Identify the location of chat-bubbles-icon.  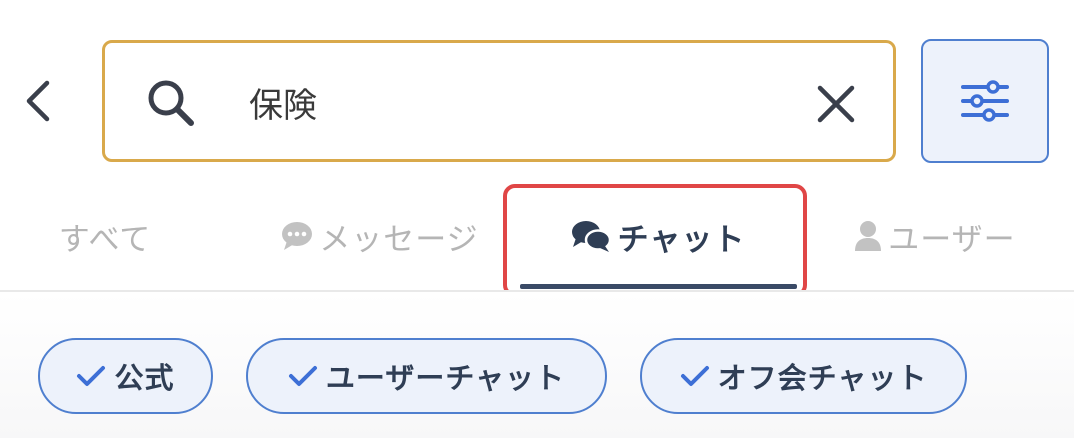
(591, 236).